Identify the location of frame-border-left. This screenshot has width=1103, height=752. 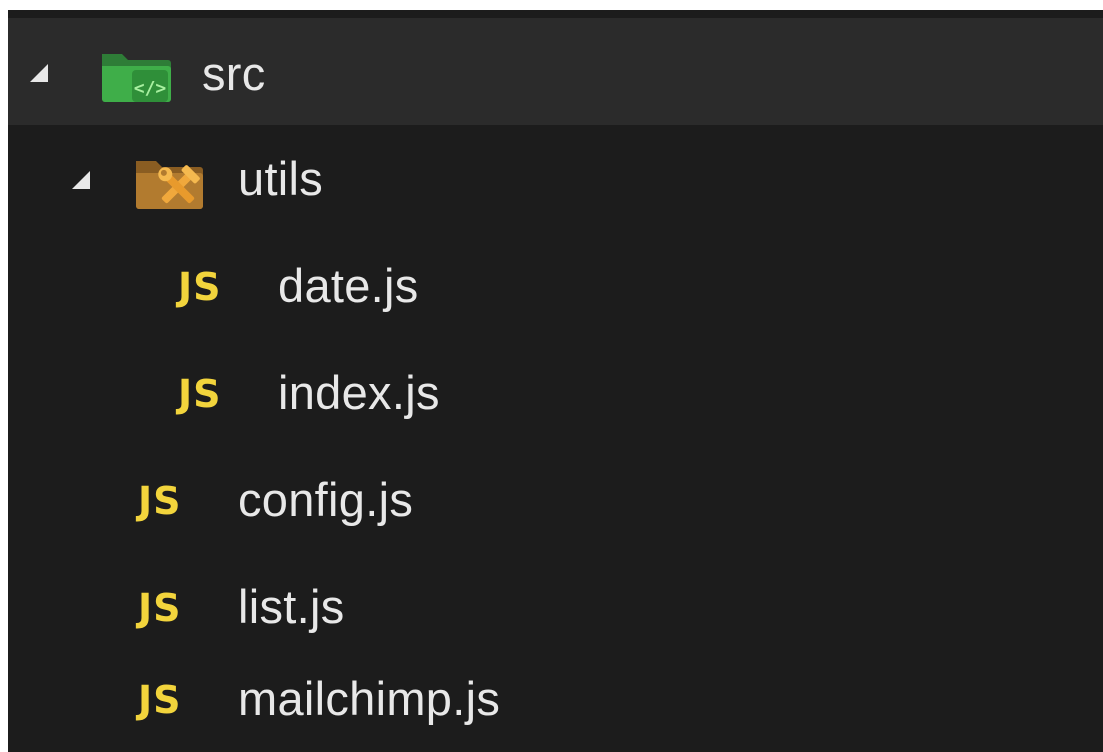
(4, 376).